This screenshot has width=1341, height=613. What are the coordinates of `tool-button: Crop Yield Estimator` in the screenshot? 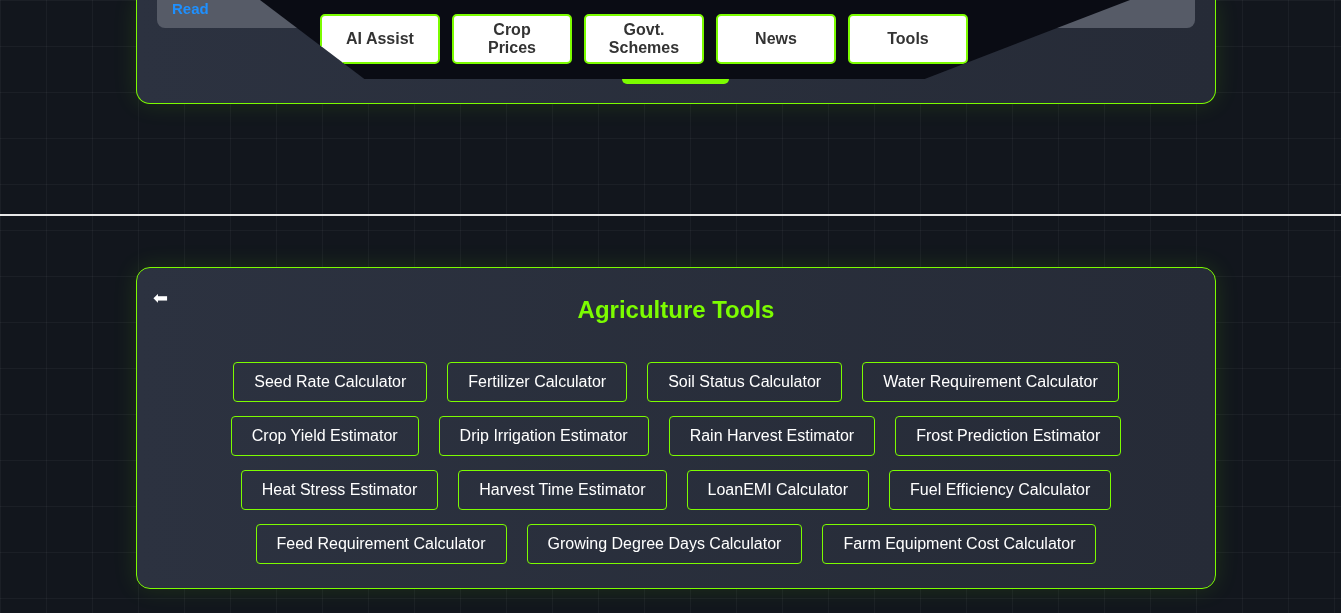 It's located at (324, 436).